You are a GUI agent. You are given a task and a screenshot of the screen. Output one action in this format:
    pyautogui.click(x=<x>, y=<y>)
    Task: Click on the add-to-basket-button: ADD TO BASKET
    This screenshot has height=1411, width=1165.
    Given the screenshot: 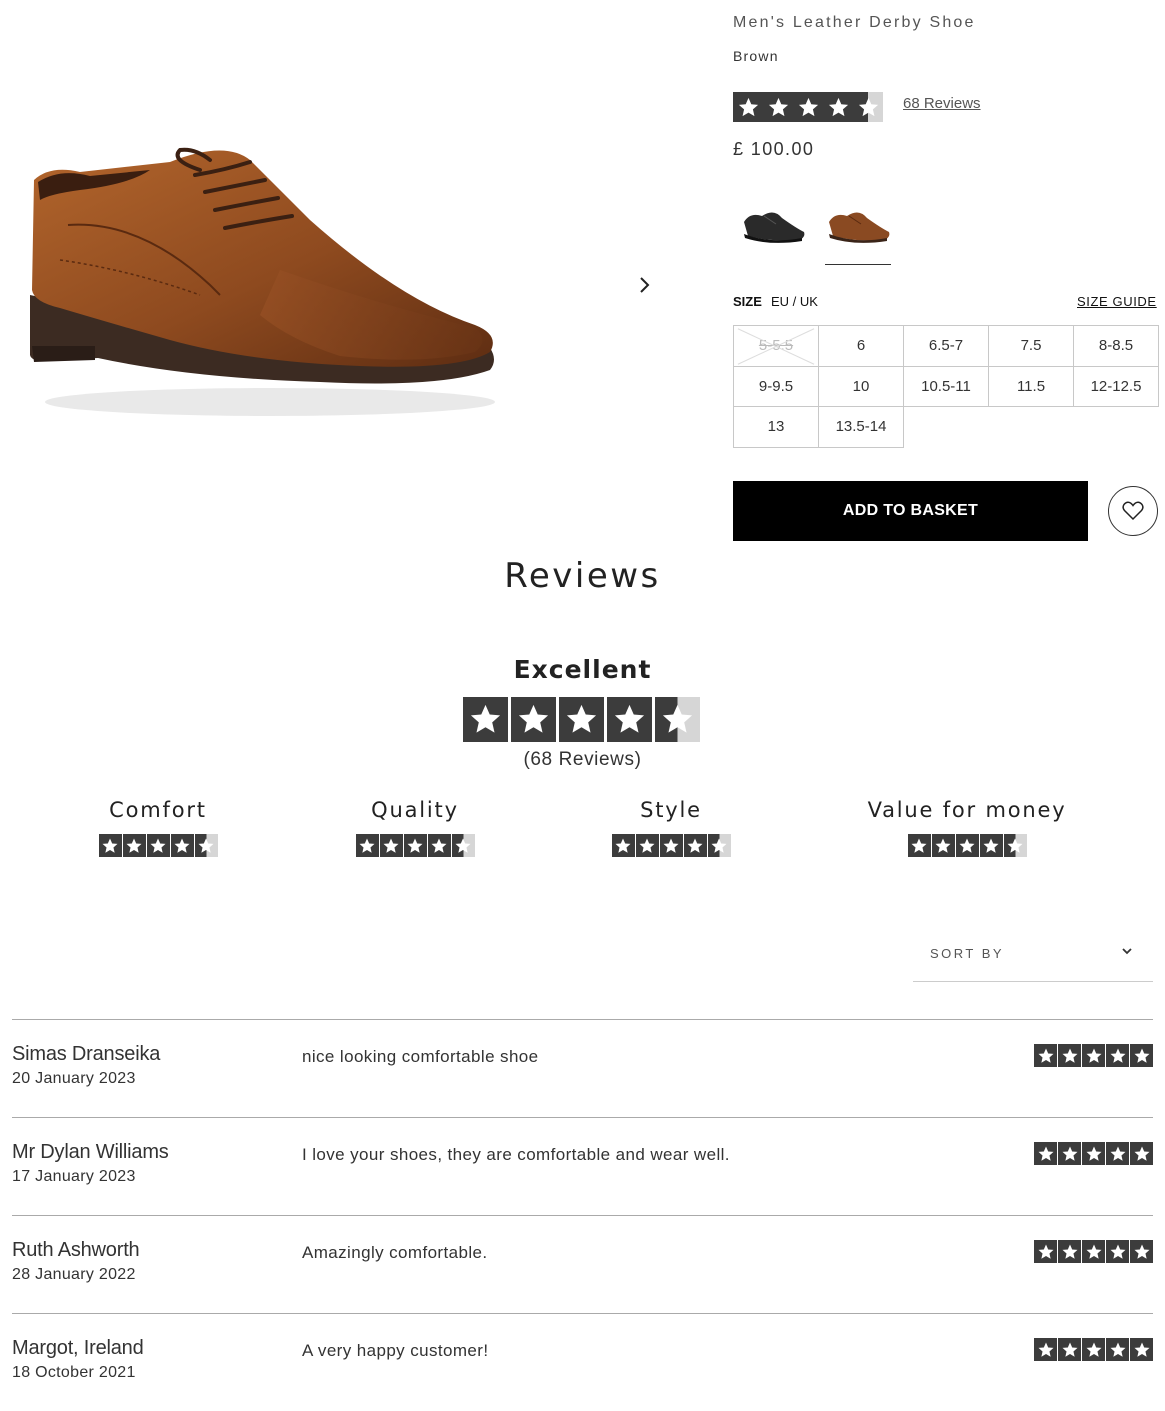 What is the action you would take?
    pyautogui.click(x=910, y=511)
    